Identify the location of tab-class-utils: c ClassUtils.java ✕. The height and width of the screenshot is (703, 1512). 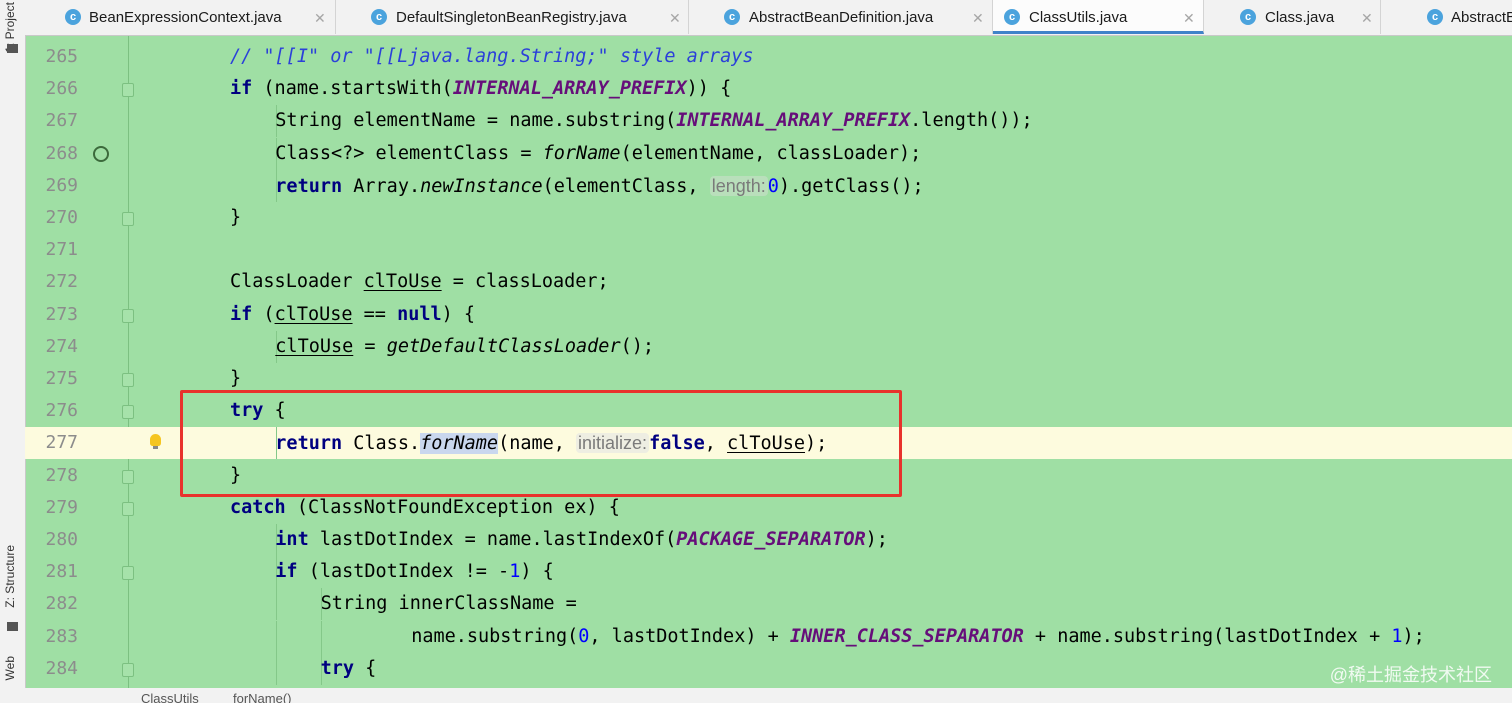
(1098, 17).